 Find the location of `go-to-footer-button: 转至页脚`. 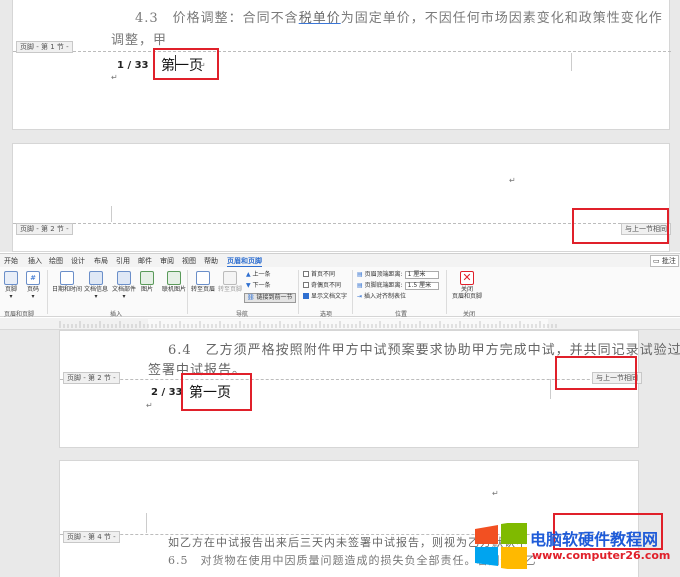

go-to-footer-button: 转至页脚 is located at coordinates (230, 282).